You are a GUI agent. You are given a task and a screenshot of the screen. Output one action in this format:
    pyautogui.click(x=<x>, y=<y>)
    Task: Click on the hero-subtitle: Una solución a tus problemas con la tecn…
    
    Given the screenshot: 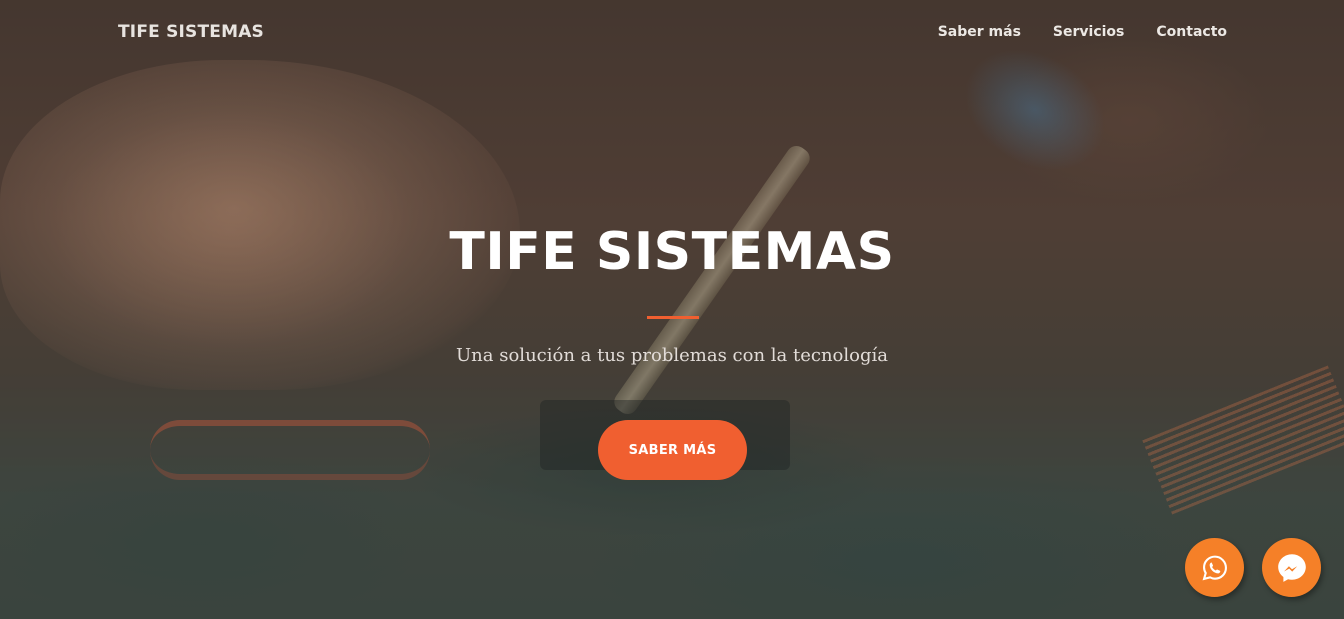 What is the action you would take?
    pyautogui.click(x=672, y=355)
    